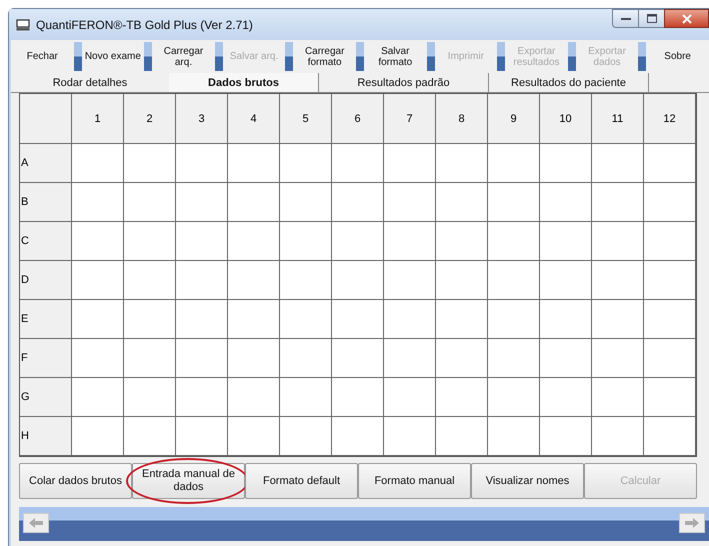 This screenshot has width=709, height=546. I want to click on tab: Dados brutos, so click(244, 82).